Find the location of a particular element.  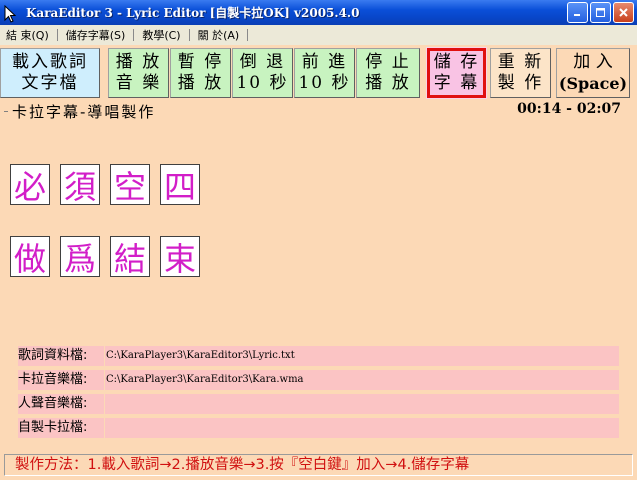

lyric-char: 四 is located at coordinates (180, 185).